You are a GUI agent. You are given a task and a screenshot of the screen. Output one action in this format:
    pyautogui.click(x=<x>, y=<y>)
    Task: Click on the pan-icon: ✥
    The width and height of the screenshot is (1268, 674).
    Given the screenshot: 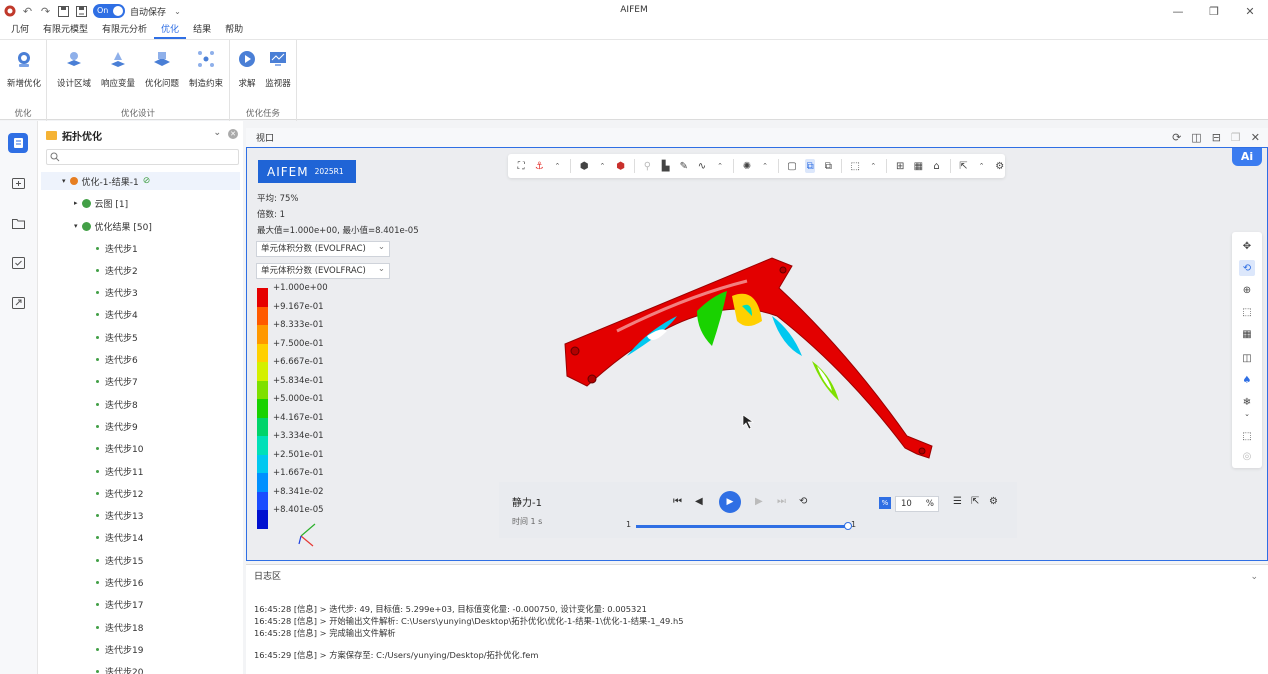 What is the action you would take?
    pyautogui.click(x=1247, y=246)
    